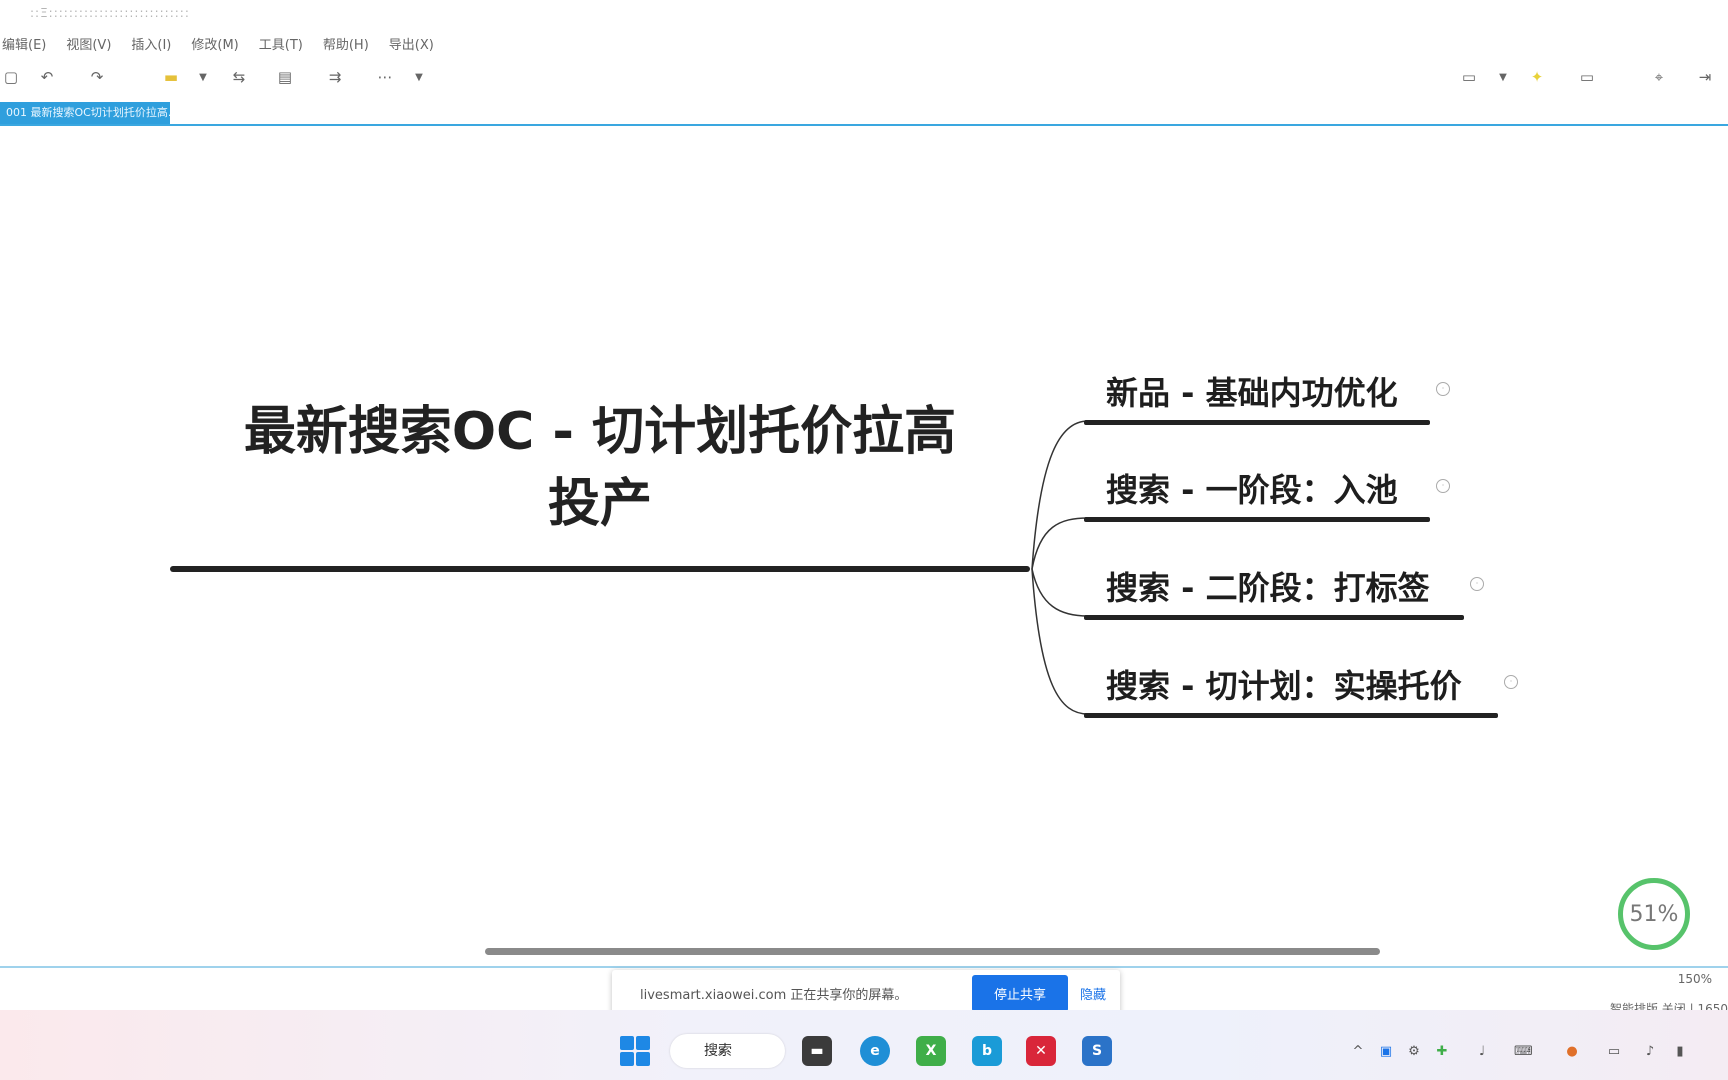  What do you see at coordinates (722, 1051) in the screenshot?
I see `search-icon: ⌕` at bounding box center [722, 1051].